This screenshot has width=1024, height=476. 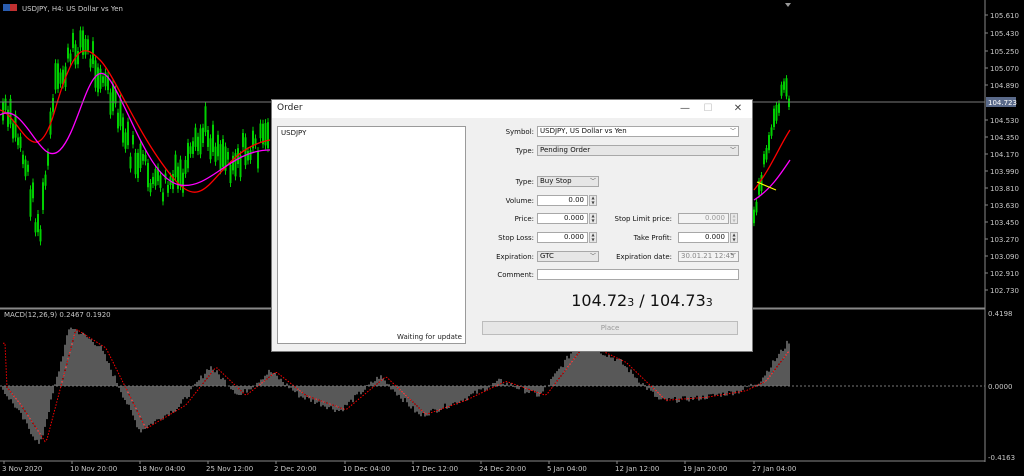 I want to click on price-tick-label: 104.530, so click(x=1004, y=121).